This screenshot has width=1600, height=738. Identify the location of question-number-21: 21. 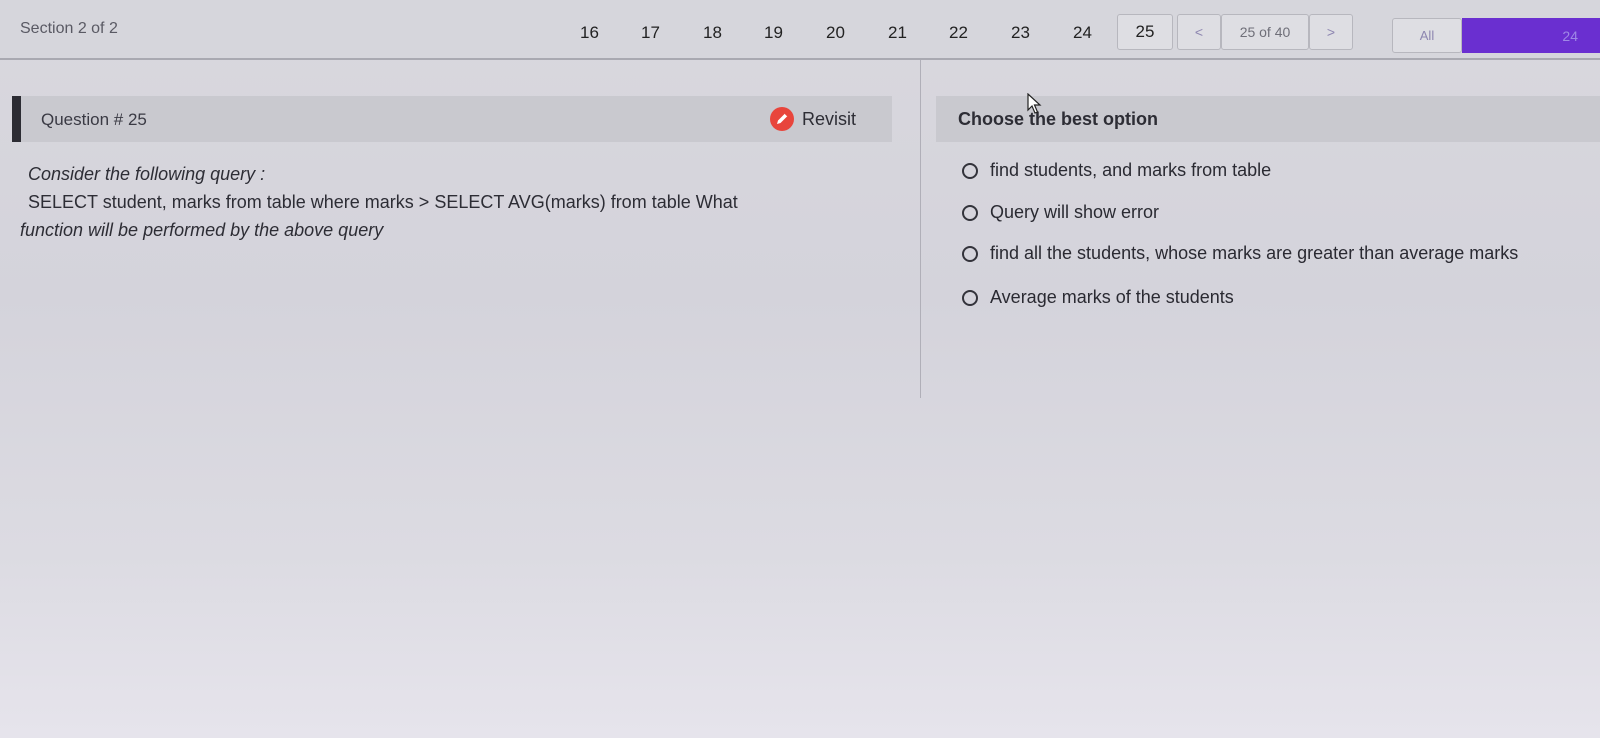
(897, 33).